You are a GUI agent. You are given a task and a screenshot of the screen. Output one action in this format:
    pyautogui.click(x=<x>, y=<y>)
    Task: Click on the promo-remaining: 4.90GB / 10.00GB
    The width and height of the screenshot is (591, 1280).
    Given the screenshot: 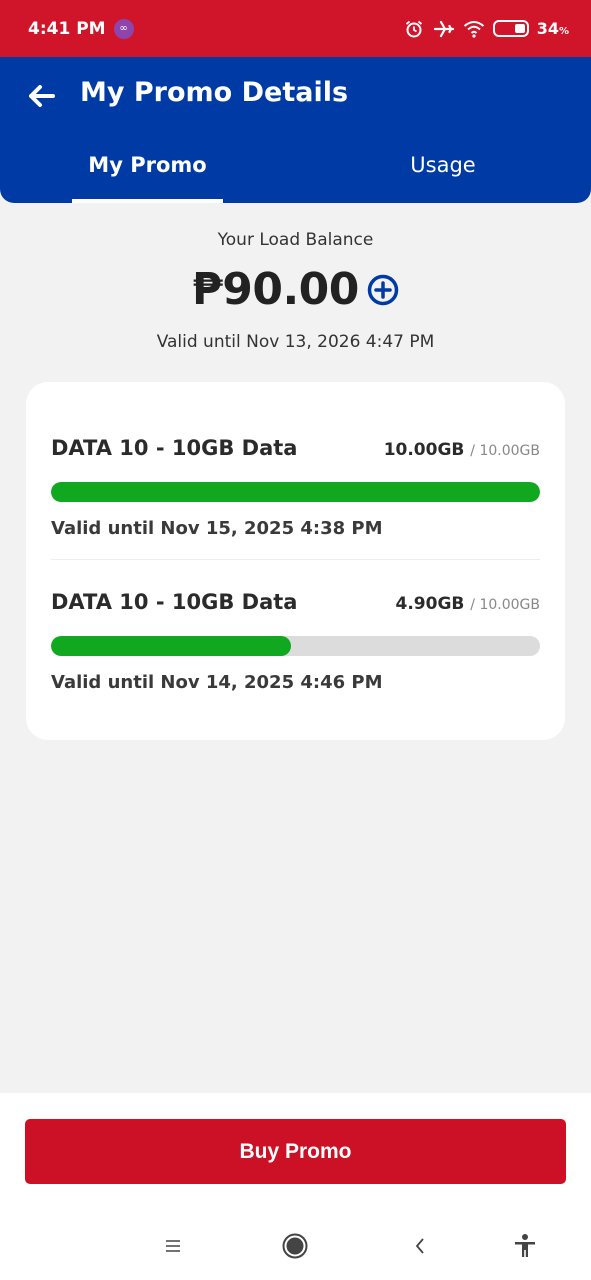 What is the action you would take?
    pyautogui.click(x=467, y=604)
    